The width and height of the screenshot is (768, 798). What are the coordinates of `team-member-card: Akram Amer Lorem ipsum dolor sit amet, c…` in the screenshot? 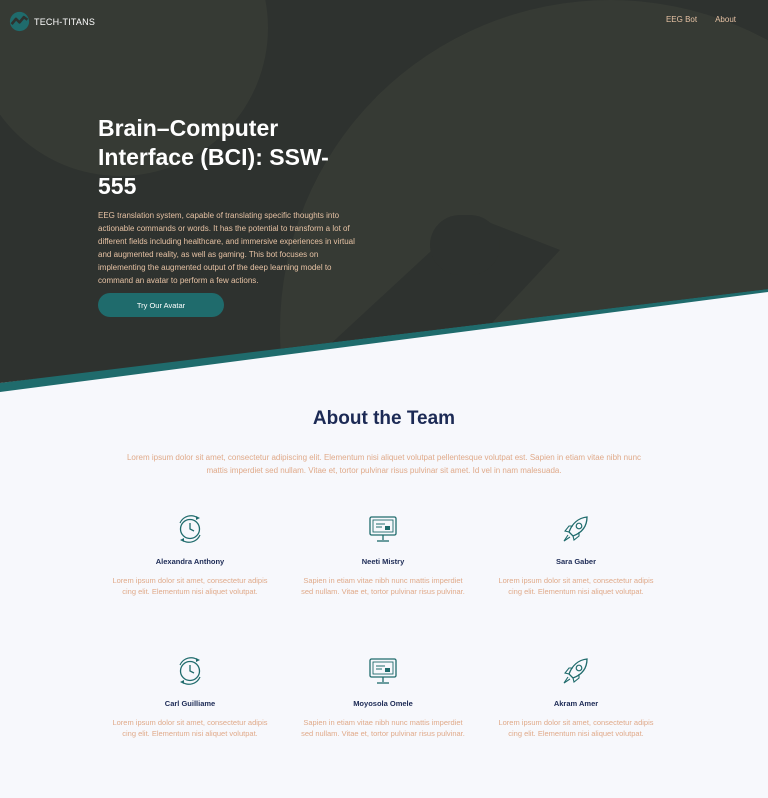 It's located at (576, 697).